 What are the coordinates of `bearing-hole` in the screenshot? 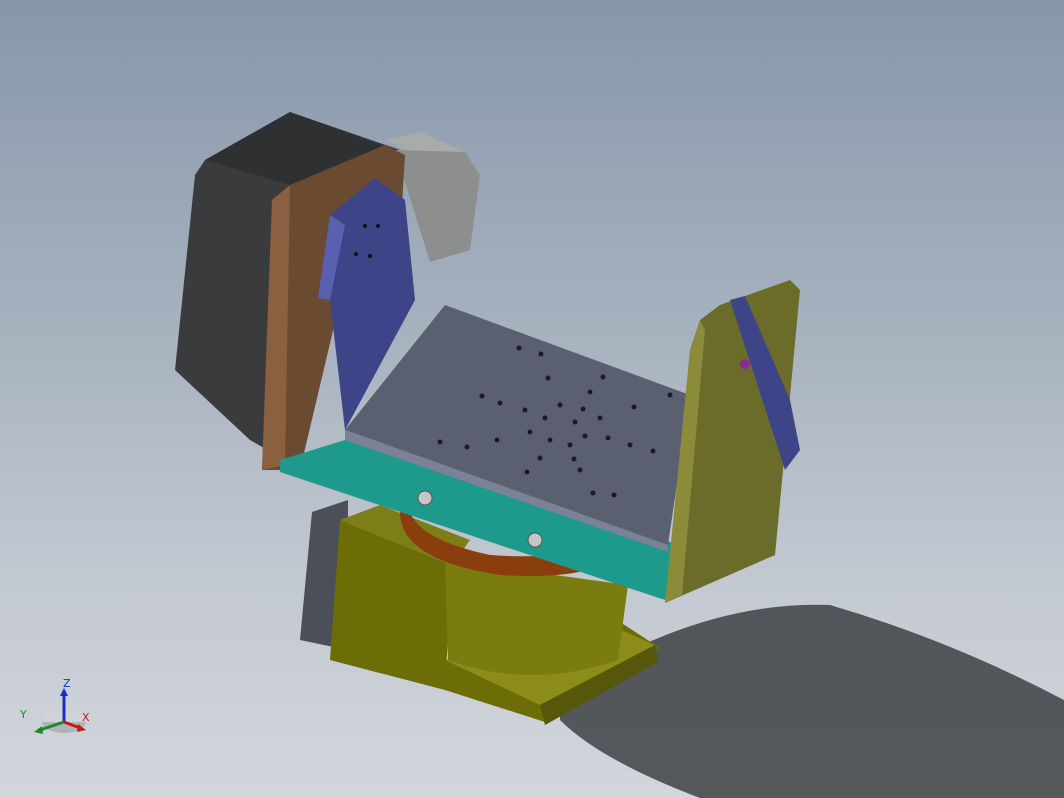 It's located at (745, 364).